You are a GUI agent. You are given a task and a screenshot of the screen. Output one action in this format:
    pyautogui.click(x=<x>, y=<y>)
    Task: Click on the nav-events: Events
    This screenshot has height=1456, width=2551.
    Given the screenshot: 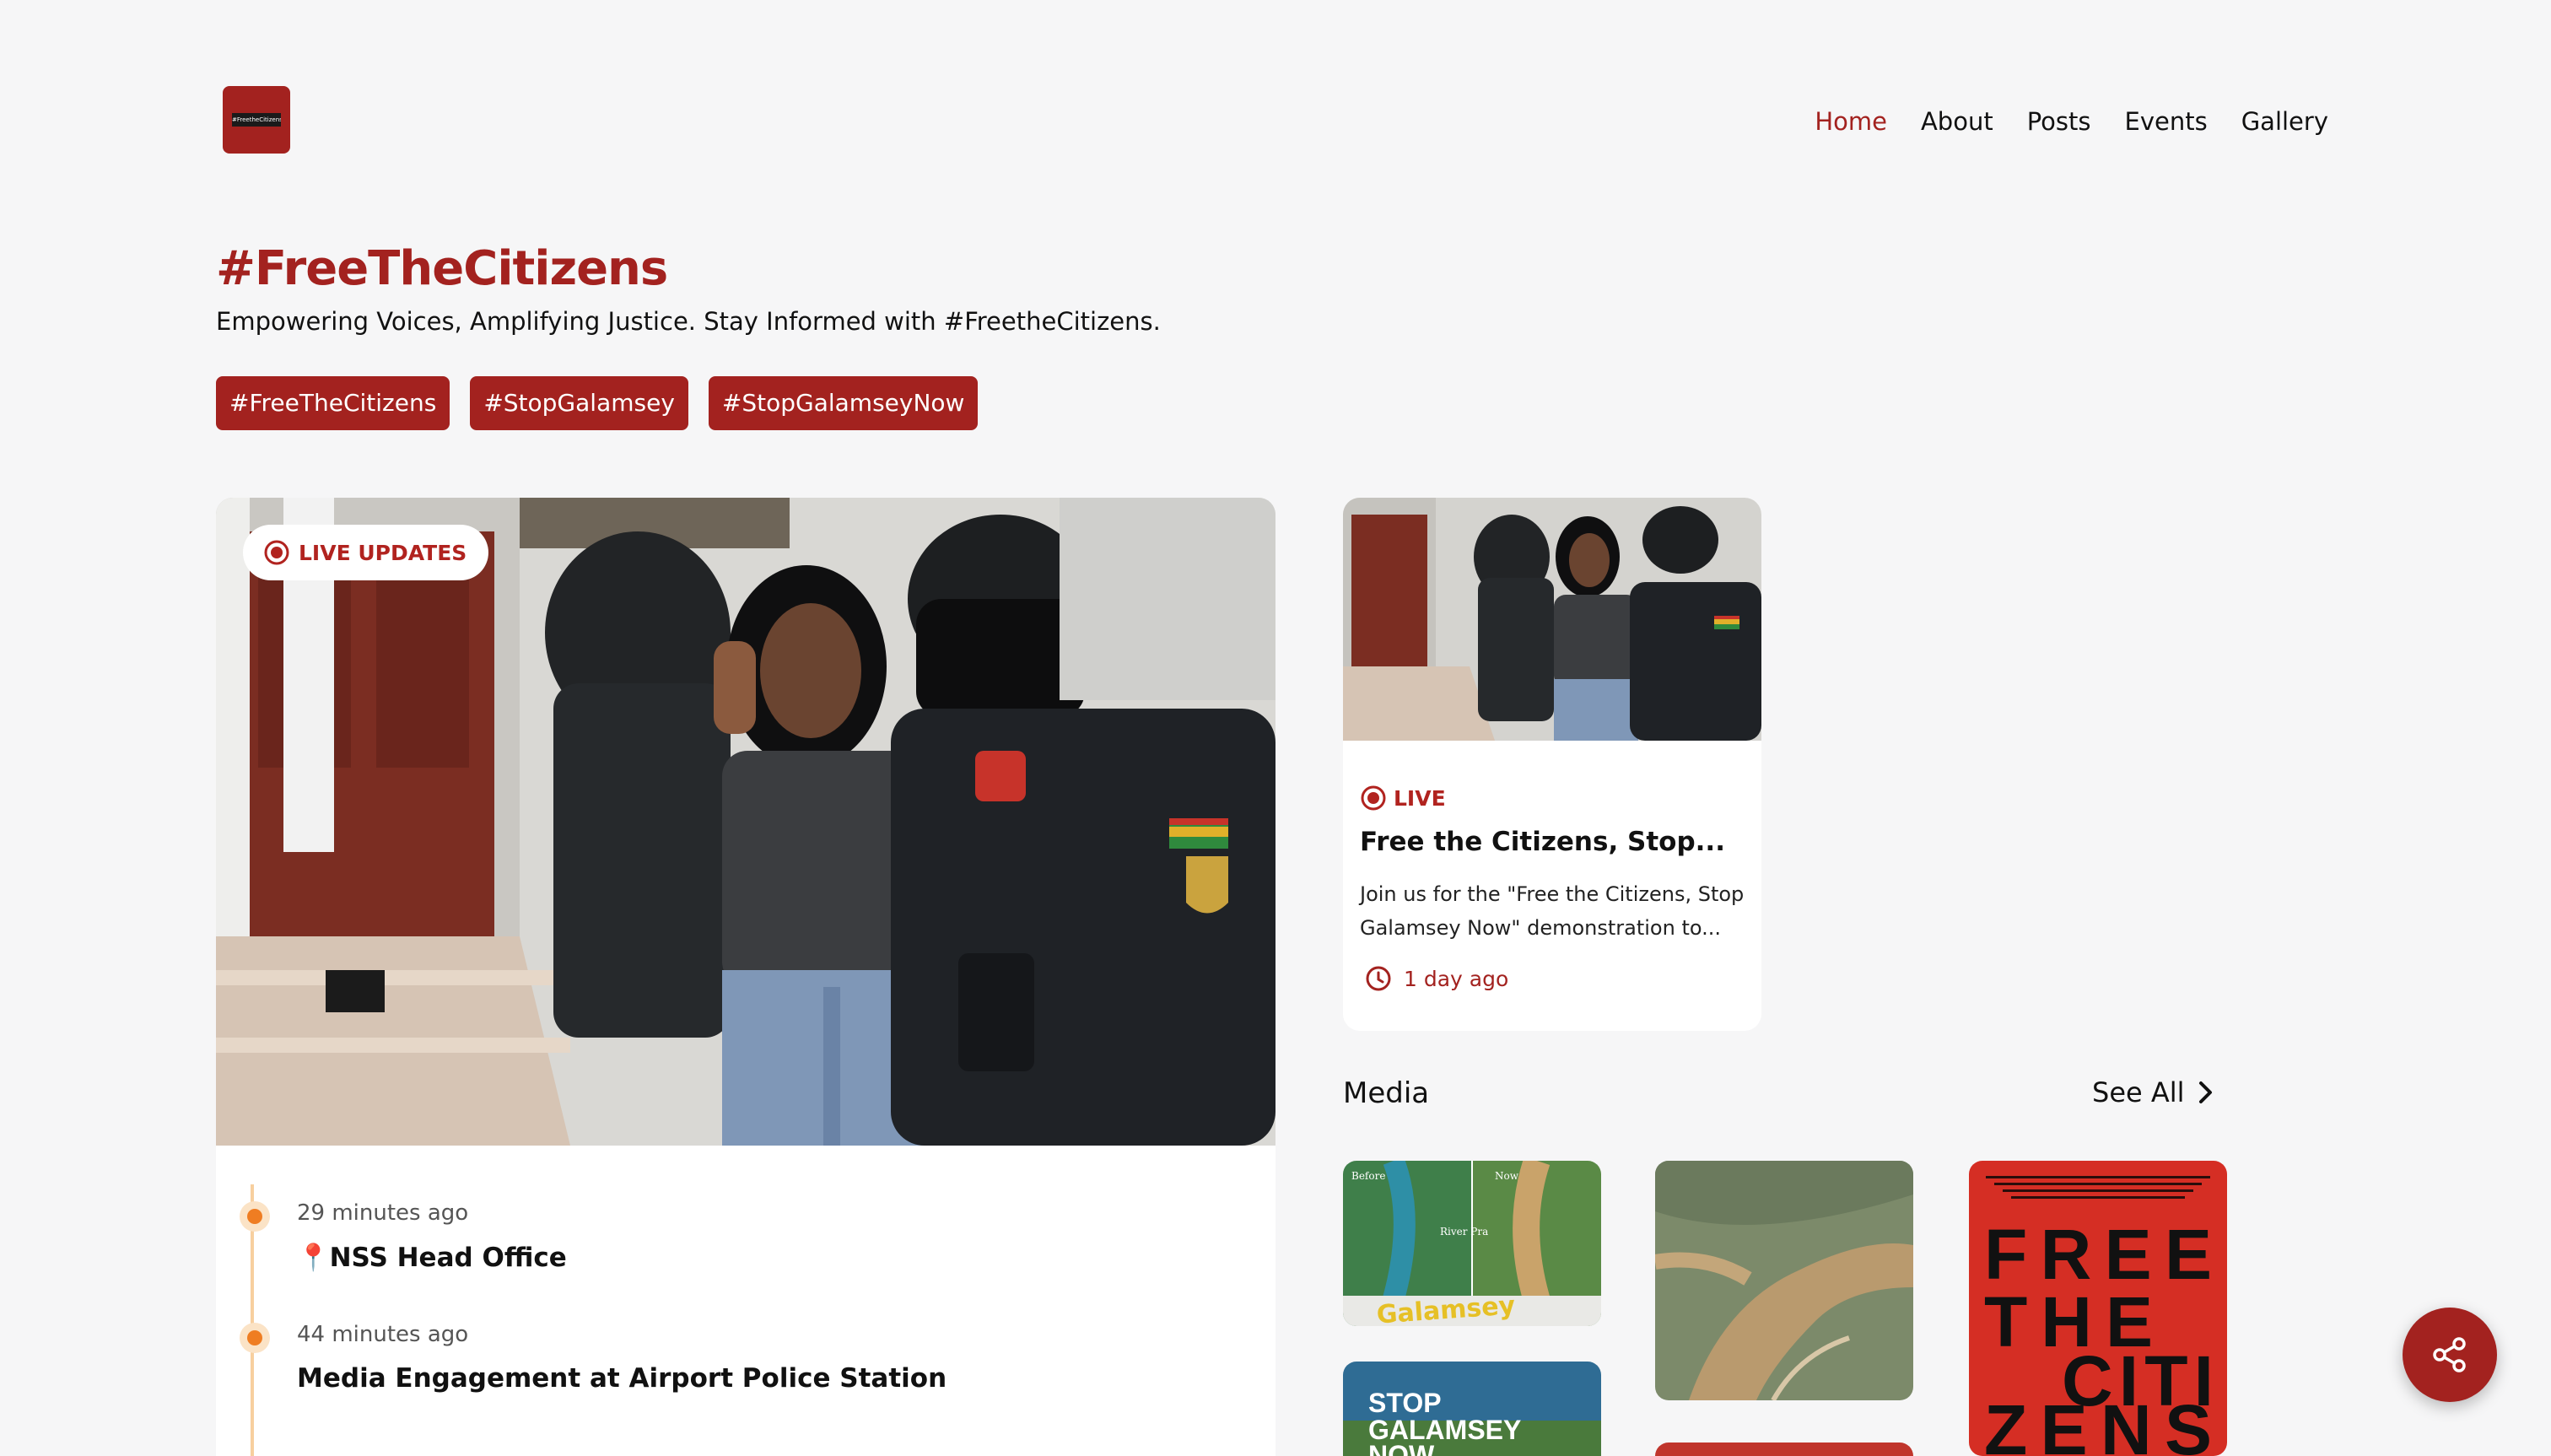 What is the action you would take?
    pyautogui.click(x=2166, y=122)
    